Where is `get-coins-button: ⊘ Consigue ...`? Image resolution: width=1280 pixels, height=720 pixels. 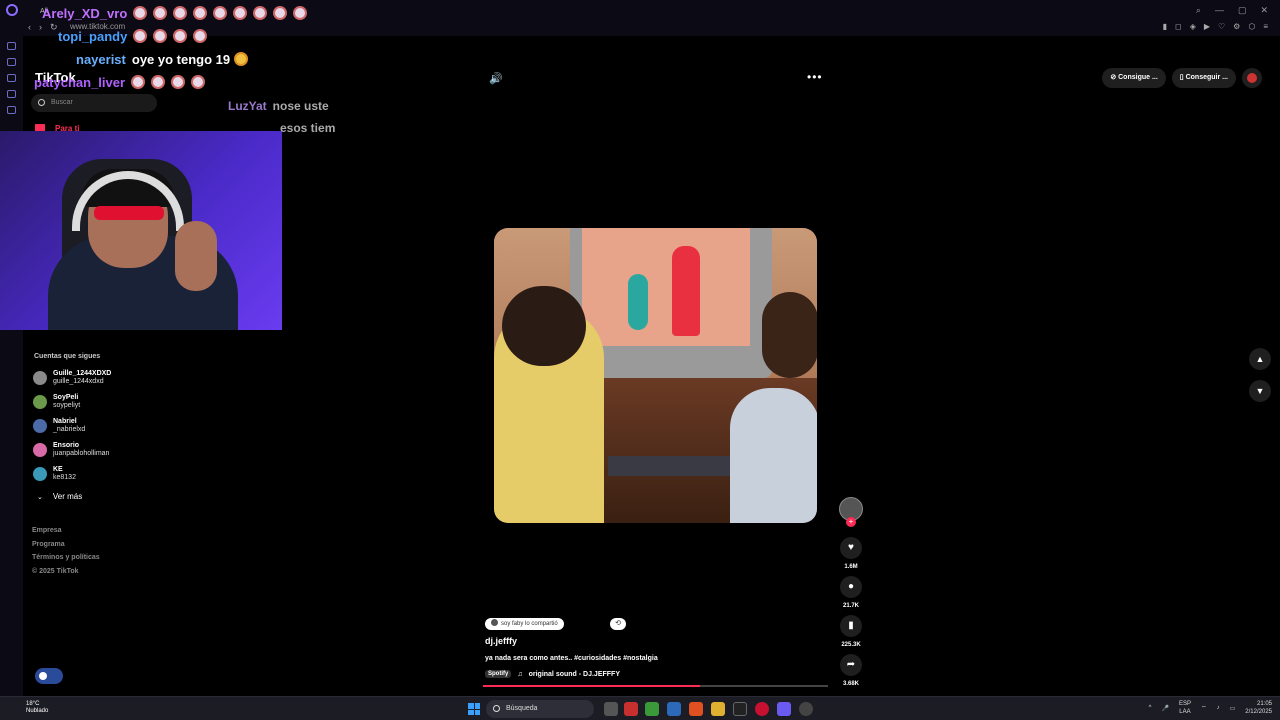
get-coins-button: ⊘ Consigue ... is located at coordinates (1134, 78).